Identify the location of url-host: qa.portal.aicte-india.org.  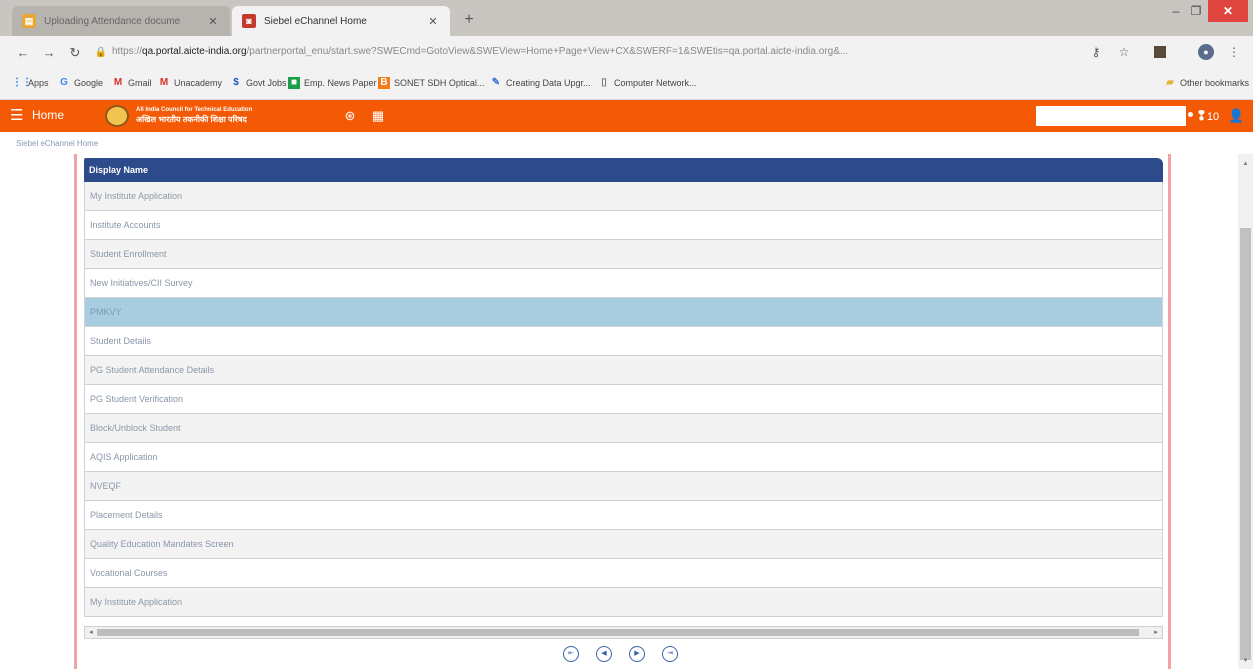
(194, 51).